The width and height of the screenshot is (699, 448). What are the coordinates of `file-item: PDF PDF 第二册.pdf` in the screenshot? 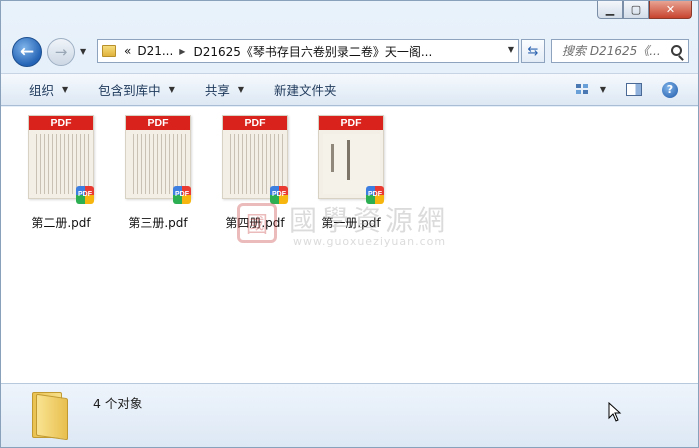 It's located at (61, 172).